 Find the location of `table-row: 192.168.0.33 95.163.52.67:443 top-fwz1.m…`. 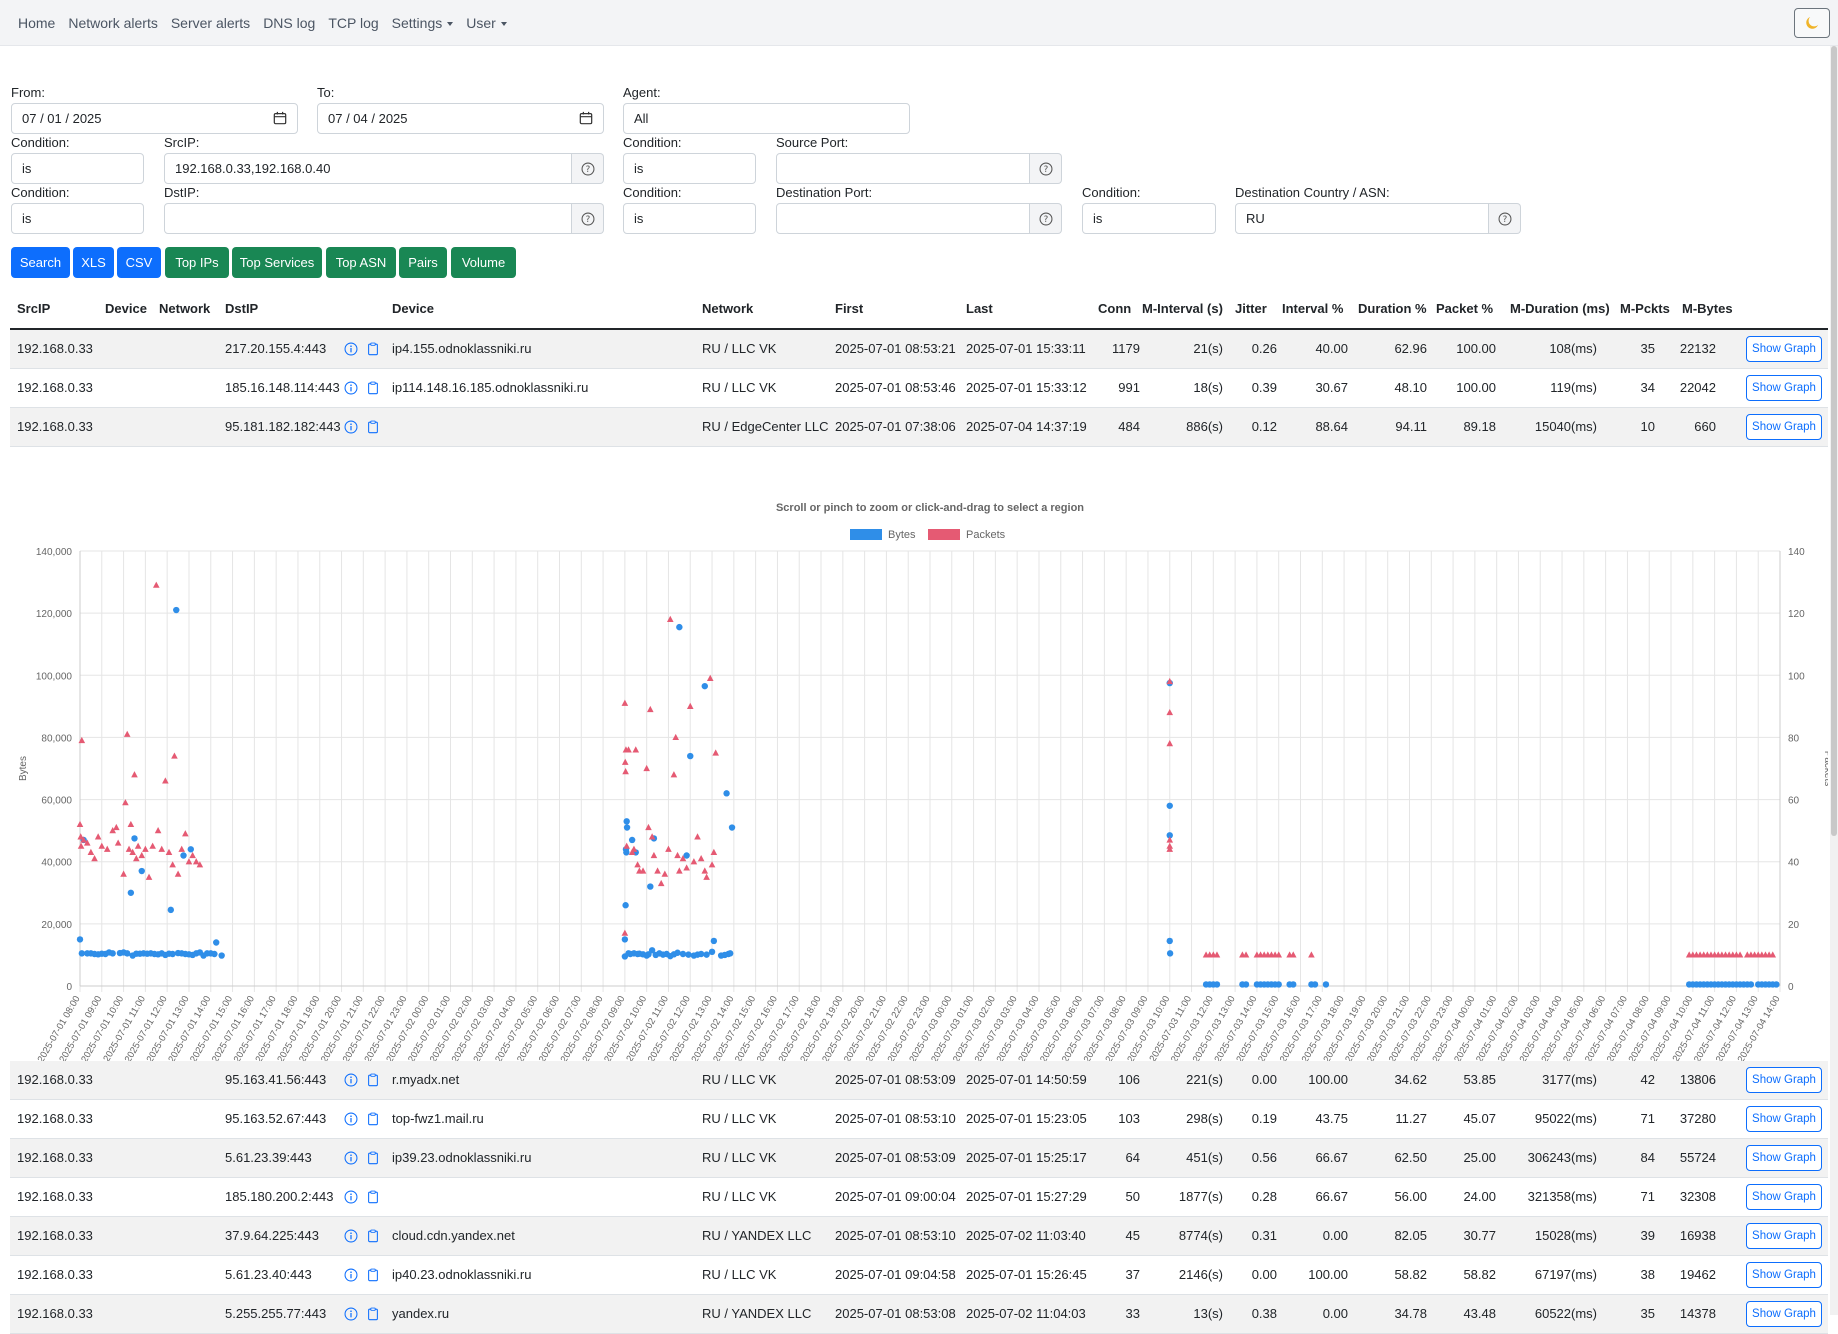

table-row: 192.168.0.33 95.163.52.67:443 top-fwz1.m… is located at coordinates (919, 1119).